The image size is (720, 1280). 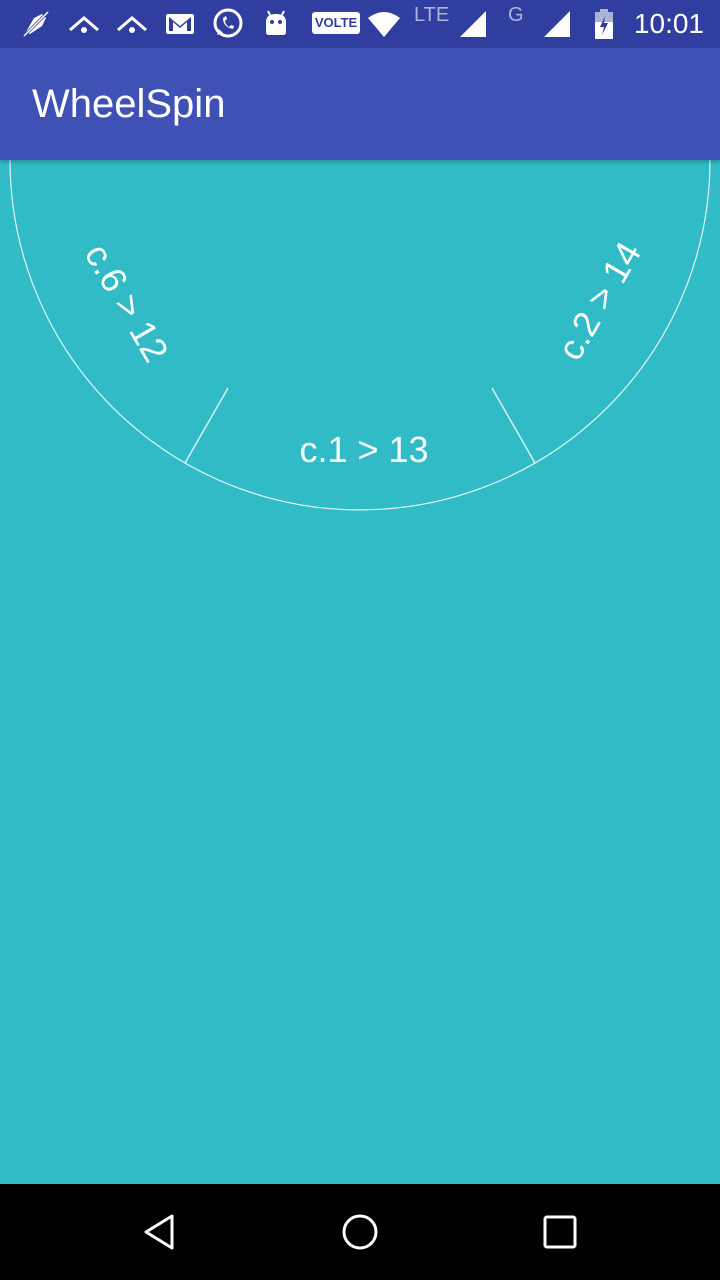 What do you see at coordinates (360, 104) in the screenshot?
I see `app-bar: WheelSpin` at bounding box center [360, 104].